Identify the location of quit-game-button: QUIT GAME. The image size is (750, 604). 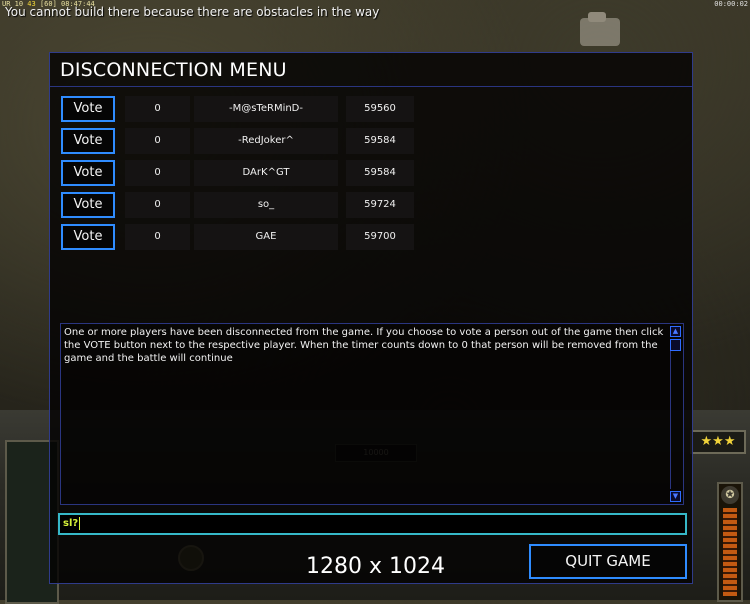
(608, 561).